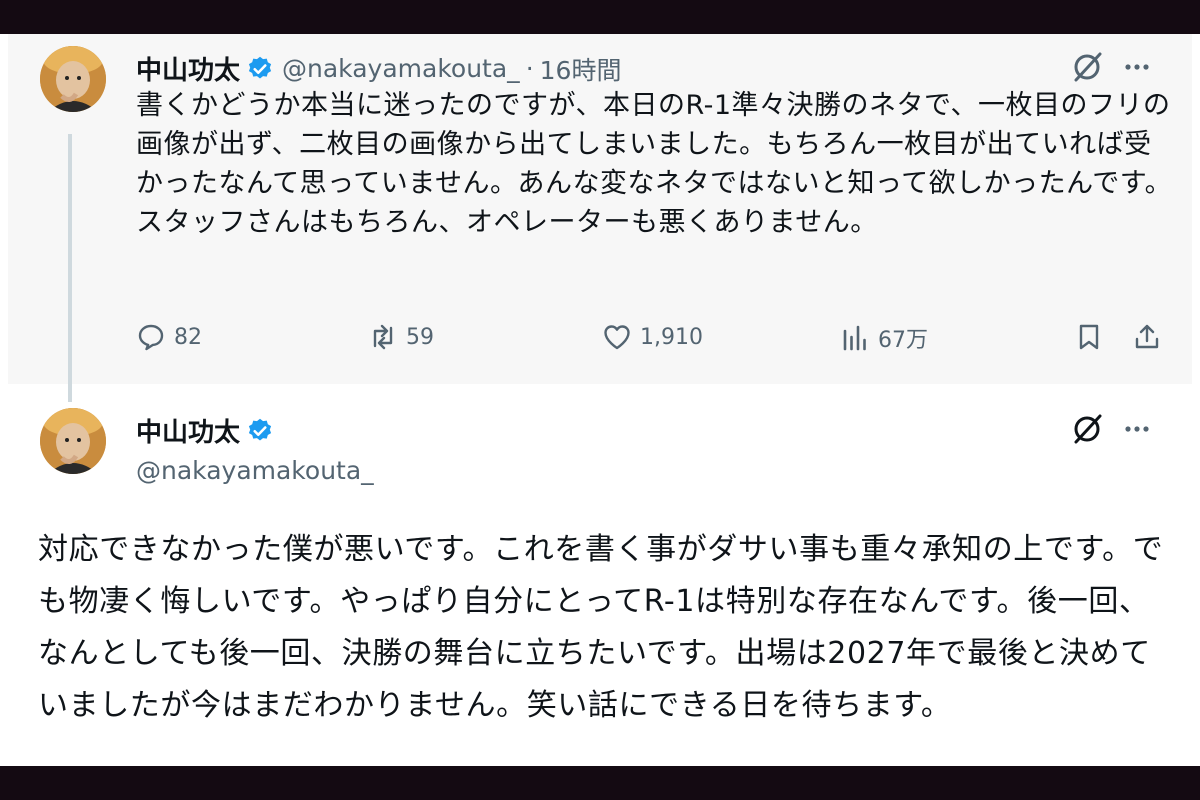 This screenshot has width=1200, height=800. I want to click on bookmark-button, so click(1093, 337).